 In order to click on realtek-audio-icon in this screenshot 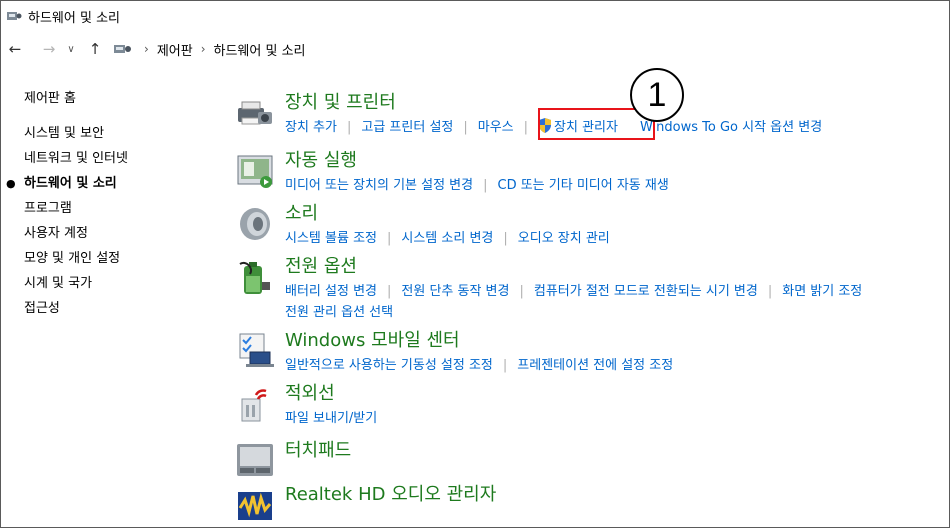, I will do `click(255, 506)`.